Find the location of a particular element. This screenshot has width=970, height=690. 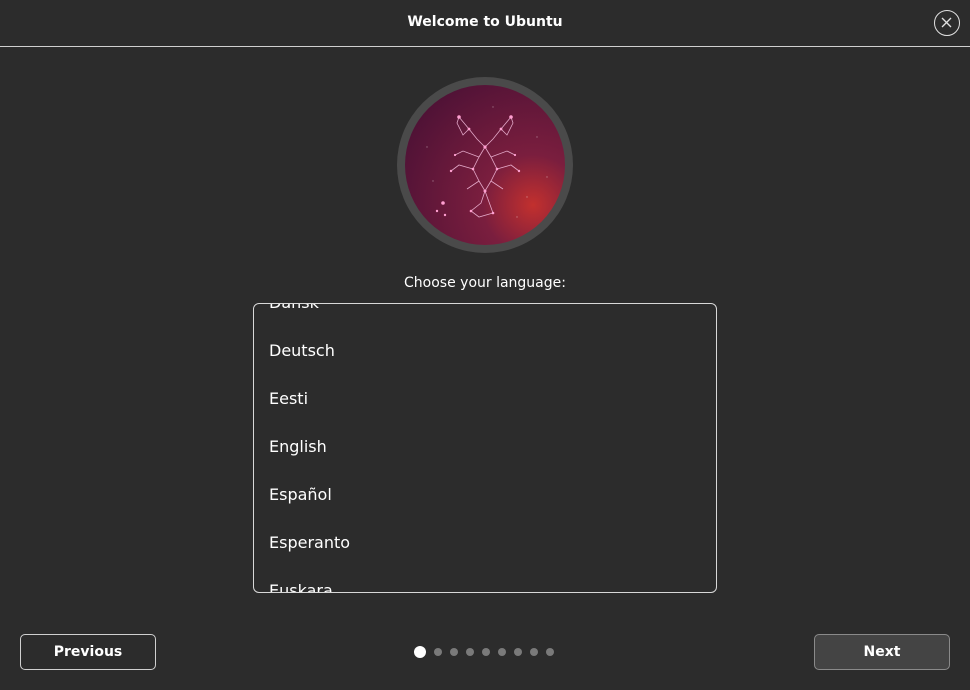

language-item-euskara: Euskara is located at coordinates (485, 579).